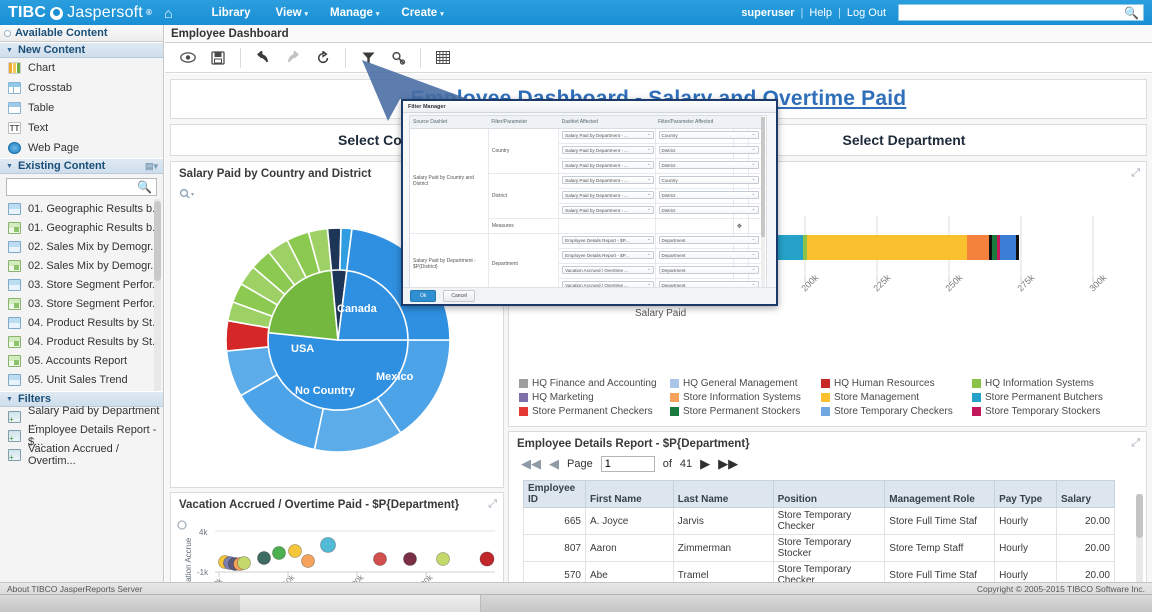 The image size is (1152, 612). What do you see at coordinates (263, 58) in the screenshot?
I see `undo-button` at bounding box center [263, 58].